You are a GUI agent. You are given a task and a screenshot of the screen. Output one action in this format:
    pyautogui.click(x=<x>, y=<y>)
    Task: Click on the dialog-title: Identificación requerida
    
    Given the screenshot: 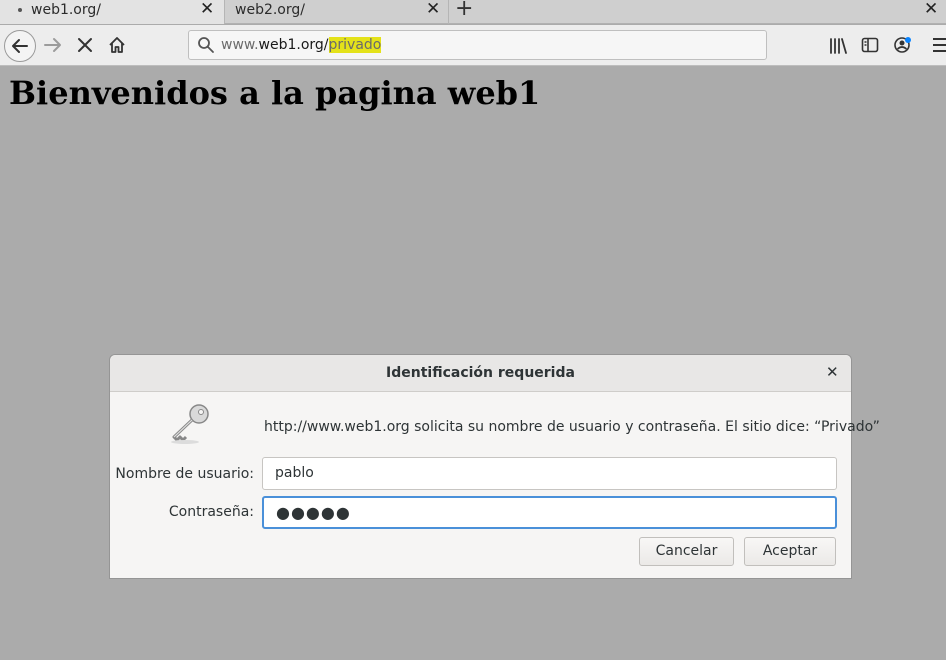 What is the action you would take?
    pyautogui.click(x=480, y=373)
    